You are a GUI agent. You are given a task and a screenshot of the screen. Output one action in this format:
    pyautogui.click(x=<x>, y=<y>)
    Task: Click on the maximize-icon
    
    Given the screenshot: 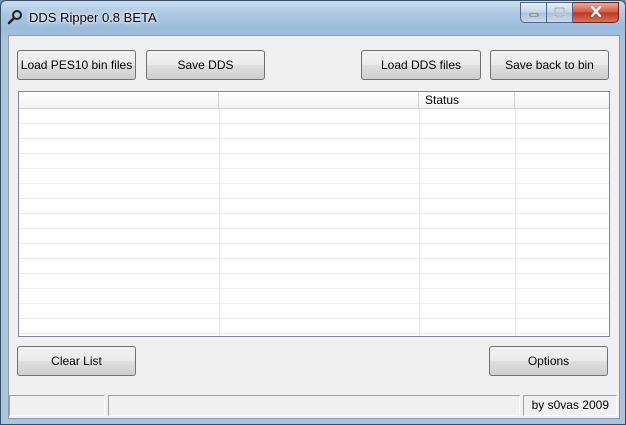 What is the action you would take?
    pyautogui.click(x=559, y=13)
    